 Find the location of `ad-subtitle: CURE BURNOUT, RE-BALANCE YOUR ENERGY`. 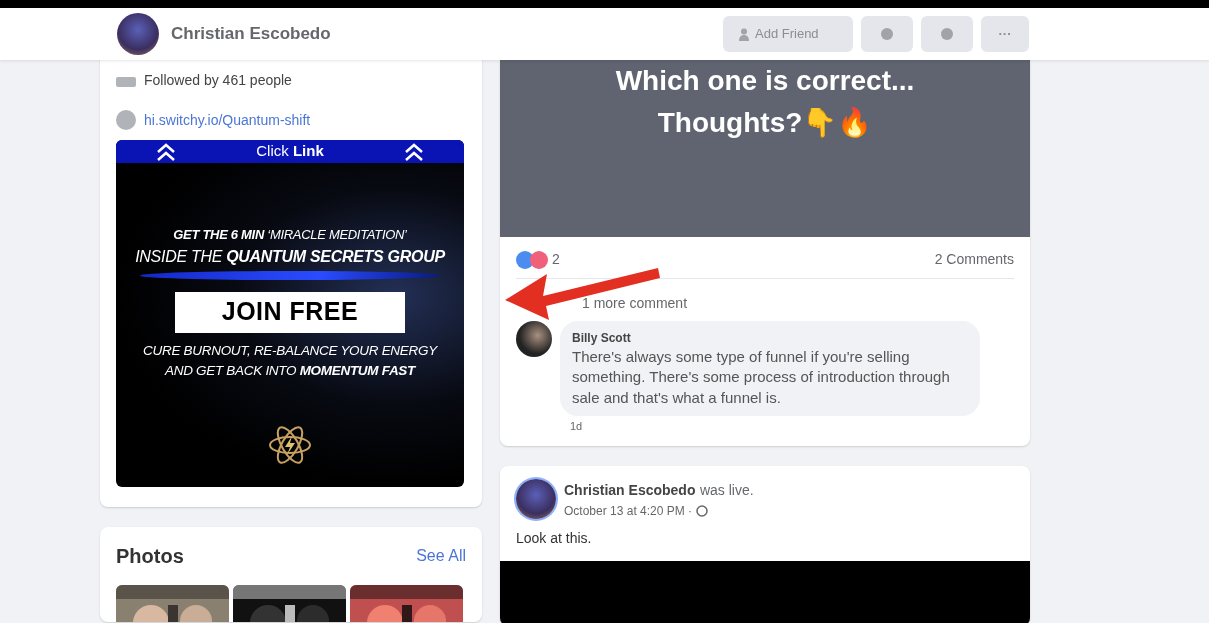

ad-subtitle: CURE BURNOUT, RE-BALANCE YOUR ENERGY is located at coordinates (290, 350).